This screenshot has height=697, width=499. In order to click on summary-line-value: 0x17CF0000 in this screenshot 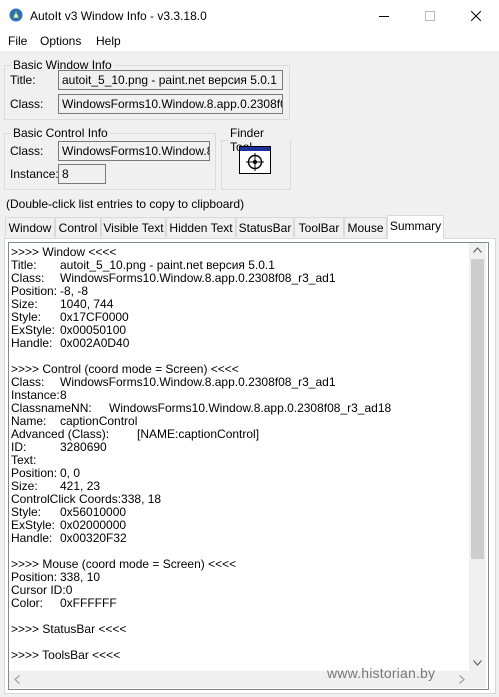, I will do `click(94, 317)`.